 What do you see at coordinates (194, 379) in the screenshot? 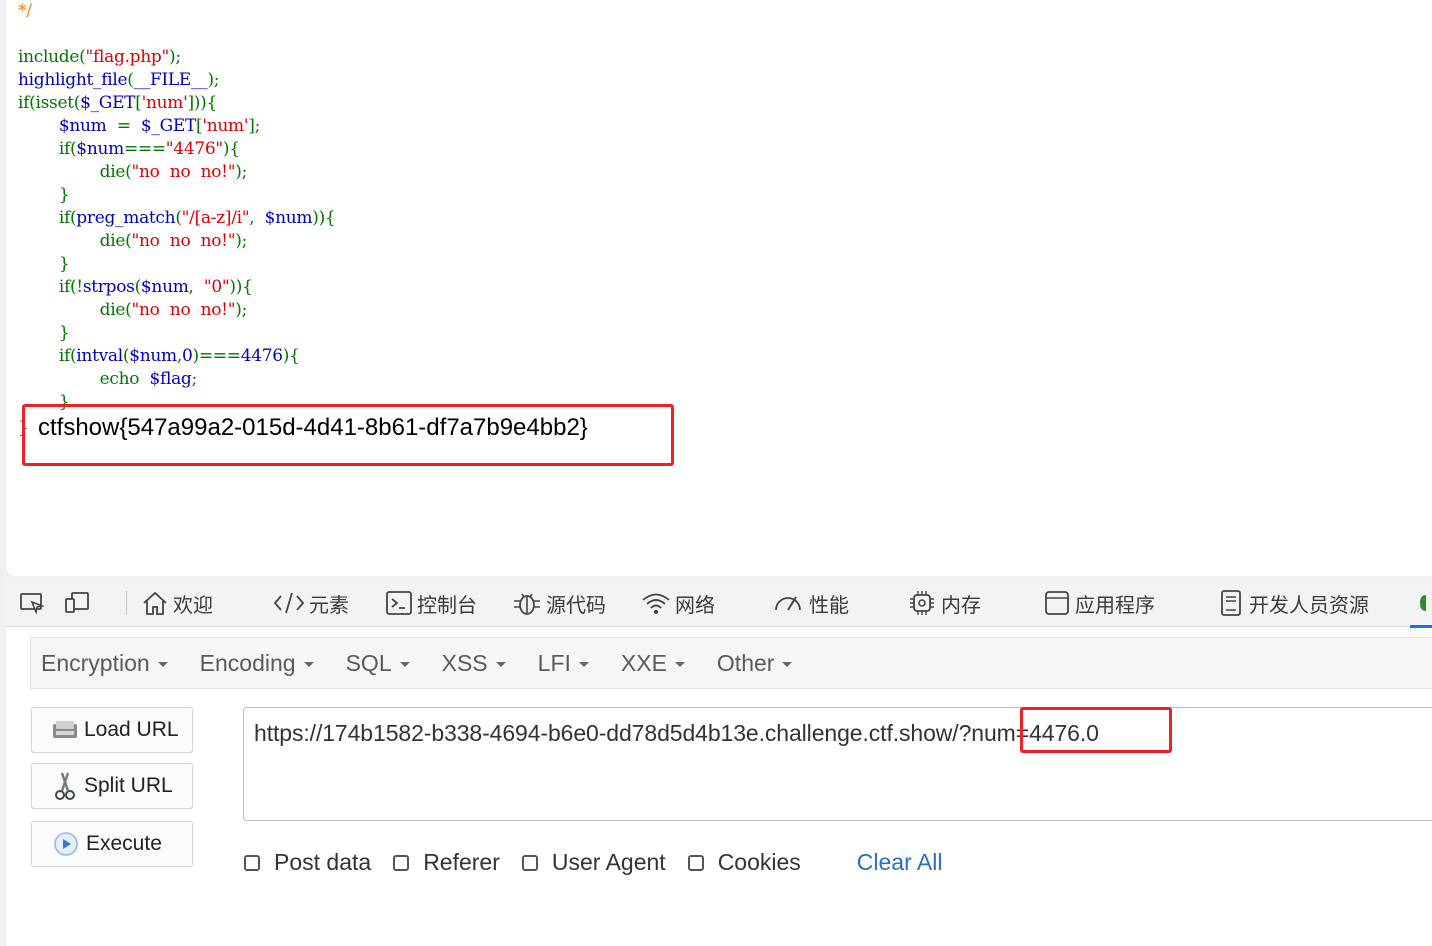
I see `code-token: ;` at bounding box center [194, 379].